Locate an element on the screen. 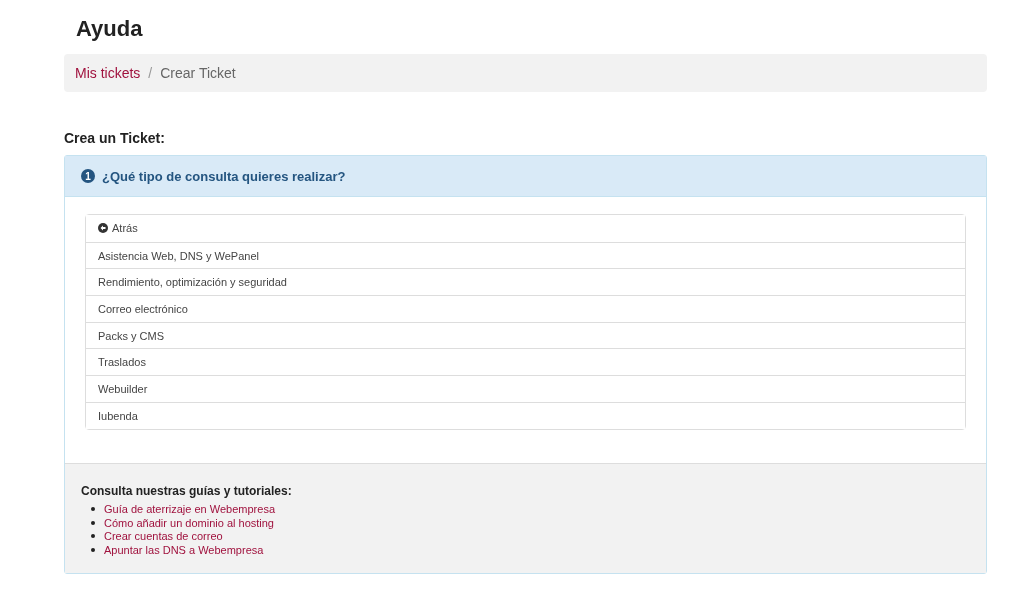  guides-title: Consulta nuestras guías y tutoriales: is located at coordinates (186, 490).